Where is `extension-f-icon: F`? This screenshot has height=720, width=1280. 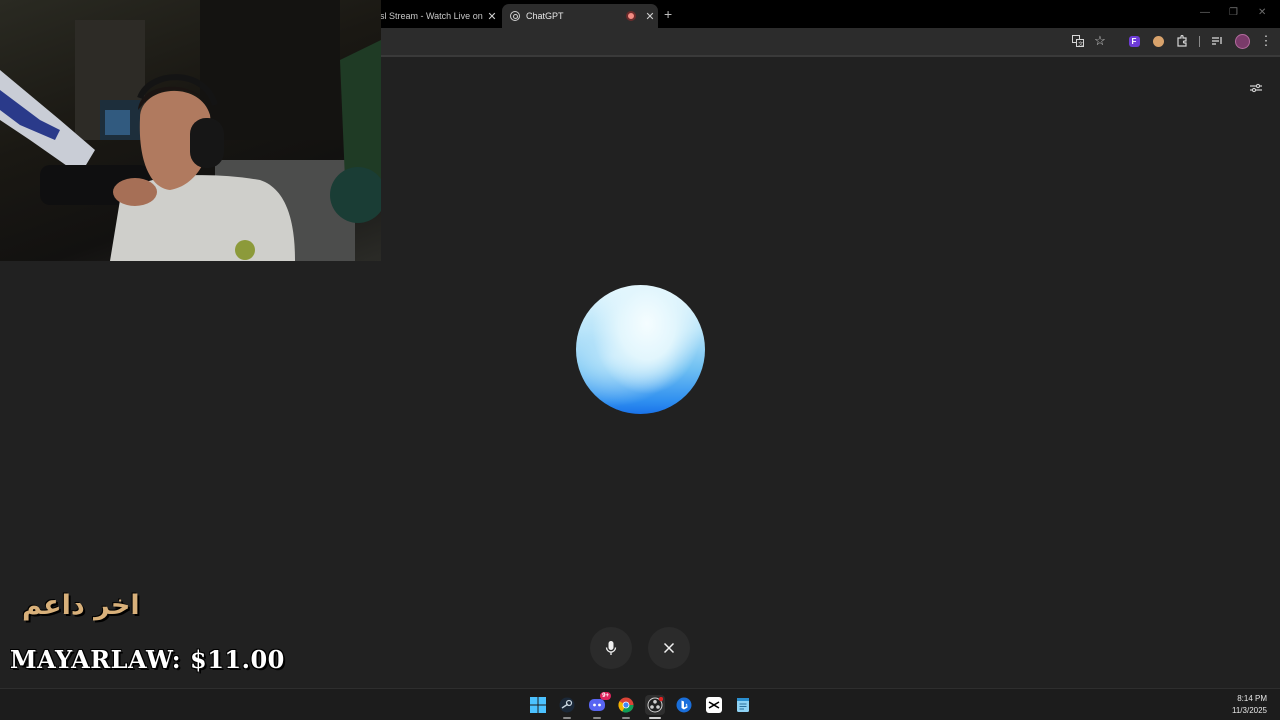
extension-f-icon: F is located at coordinates (1134, 41).